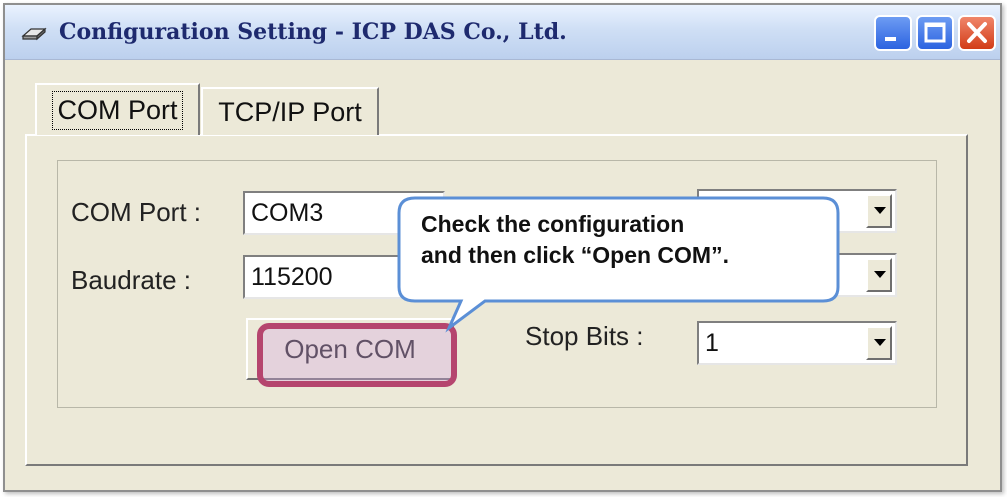 The height and width of the screenshot is (497, 1007). I want to click on close-button, so click(977, 33).